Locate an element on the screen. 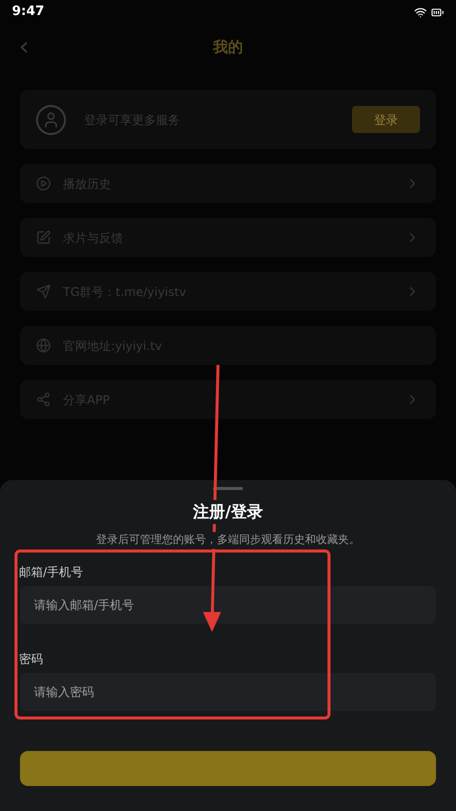 The width and height of the screenshot is (456, 811). battery-icon is located at coordinates (437, 12).